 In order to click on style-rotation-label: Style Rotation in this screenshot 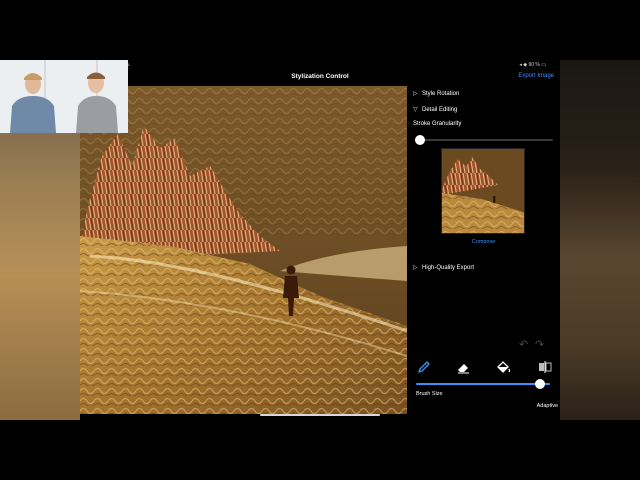, I will do `click(441, 93)`.